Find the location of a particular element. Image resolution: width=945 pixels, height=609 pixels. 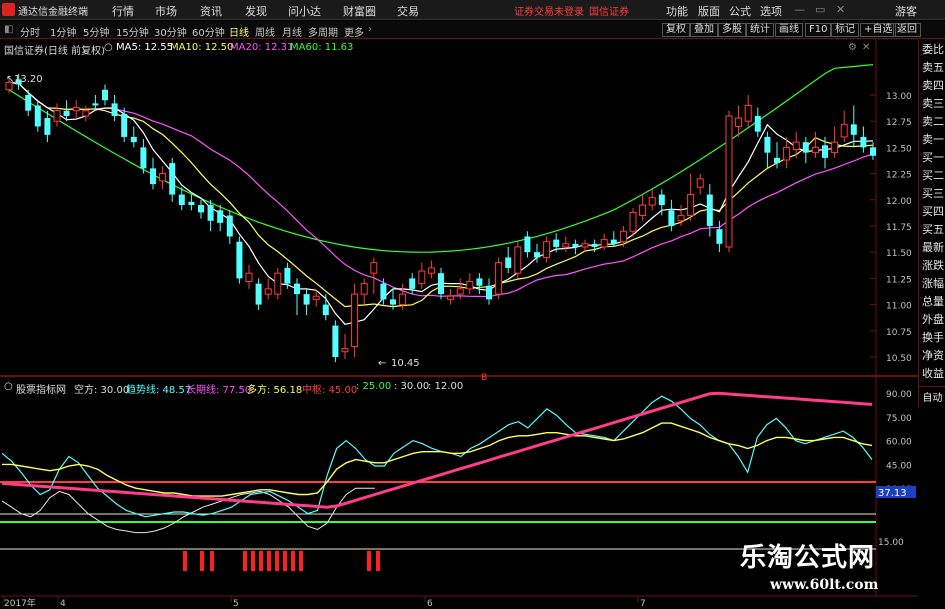

quote-field-14: 总量 is located at coordinates (933, 302).